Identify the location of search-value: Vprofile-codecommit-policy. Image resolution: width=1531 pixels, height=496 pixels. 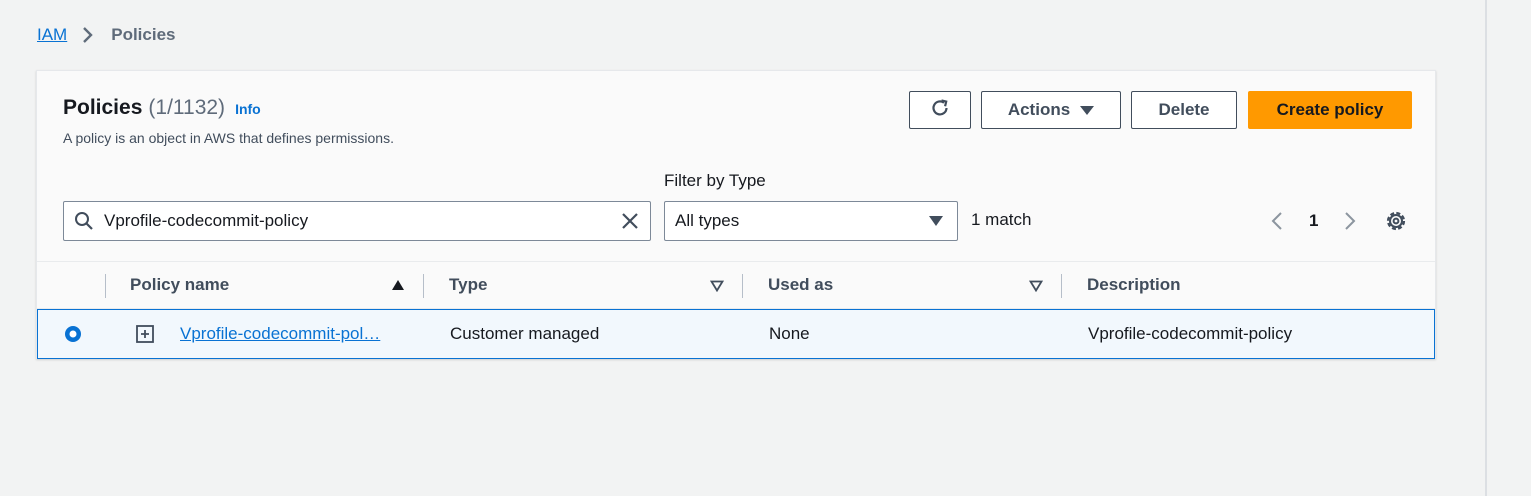
(206, 220).